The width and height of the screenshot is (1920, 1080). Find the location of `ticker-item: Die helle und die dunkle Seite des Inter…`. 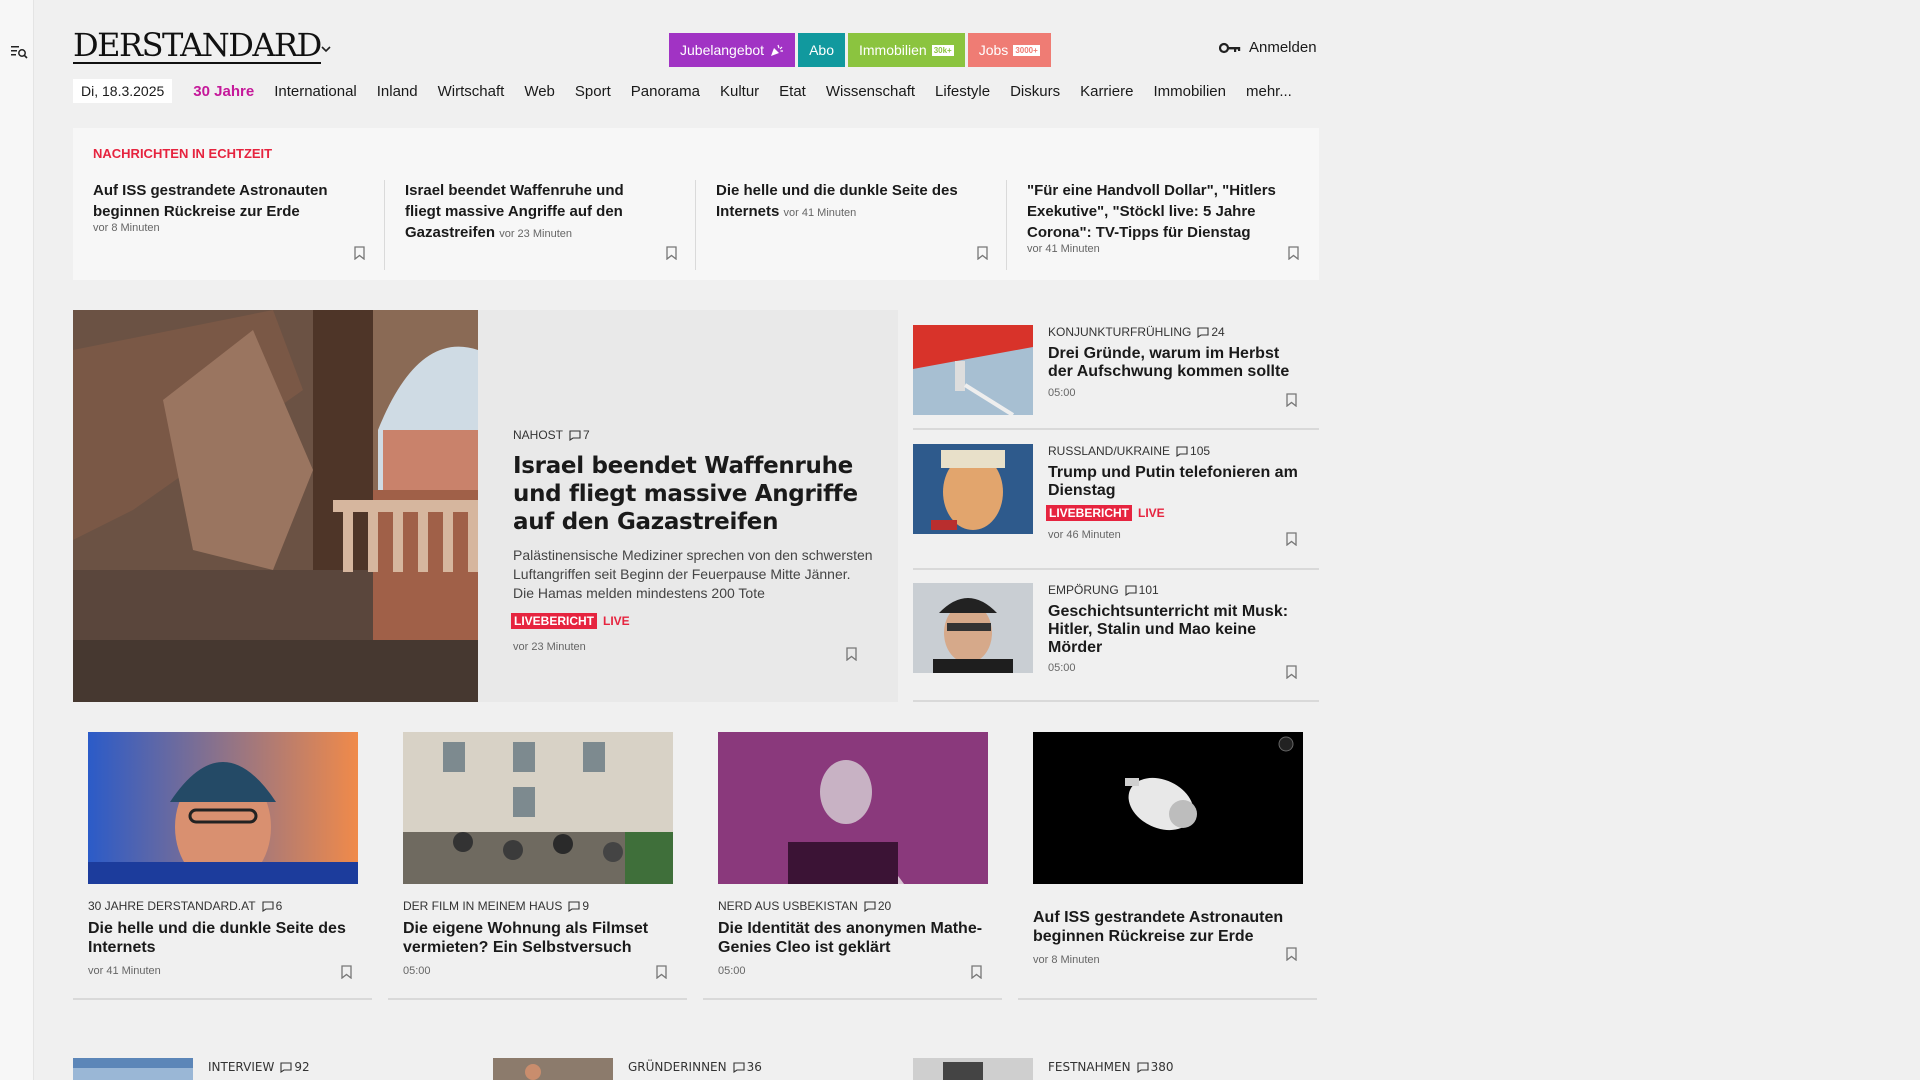

ticker-item: Die helle und die dunkle Seite des Inter… is located at coordinates (845, 225).